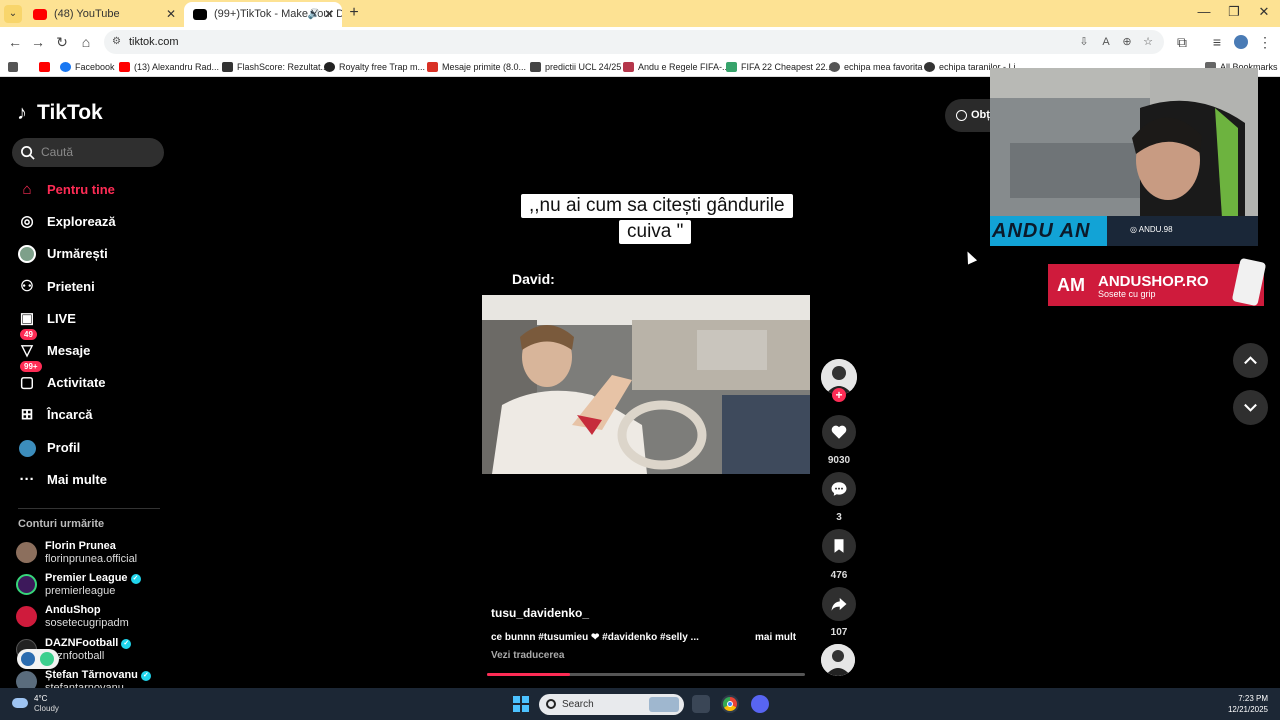 This screenshot has width=1280, height=720. What do you see at coordinates (540, 613) in the screenshot?
I see `video-author: tusu_davidenko_` at bounding box center [540, 613].